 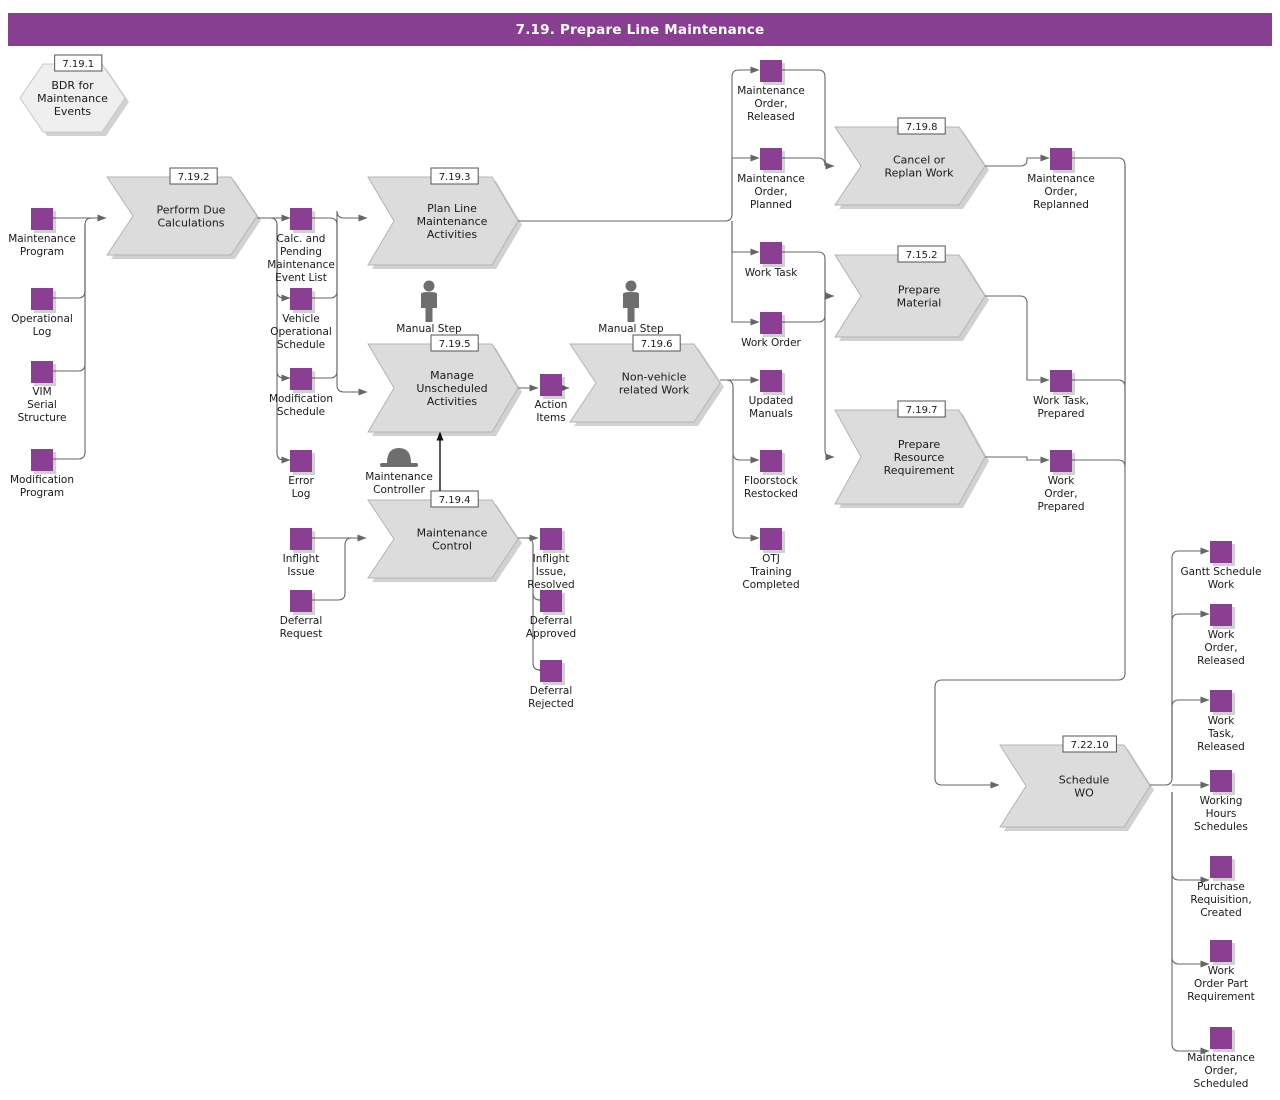 I want to click on object-node: Maintenance Order, Scheduled, so click(x=1221, y=1058).